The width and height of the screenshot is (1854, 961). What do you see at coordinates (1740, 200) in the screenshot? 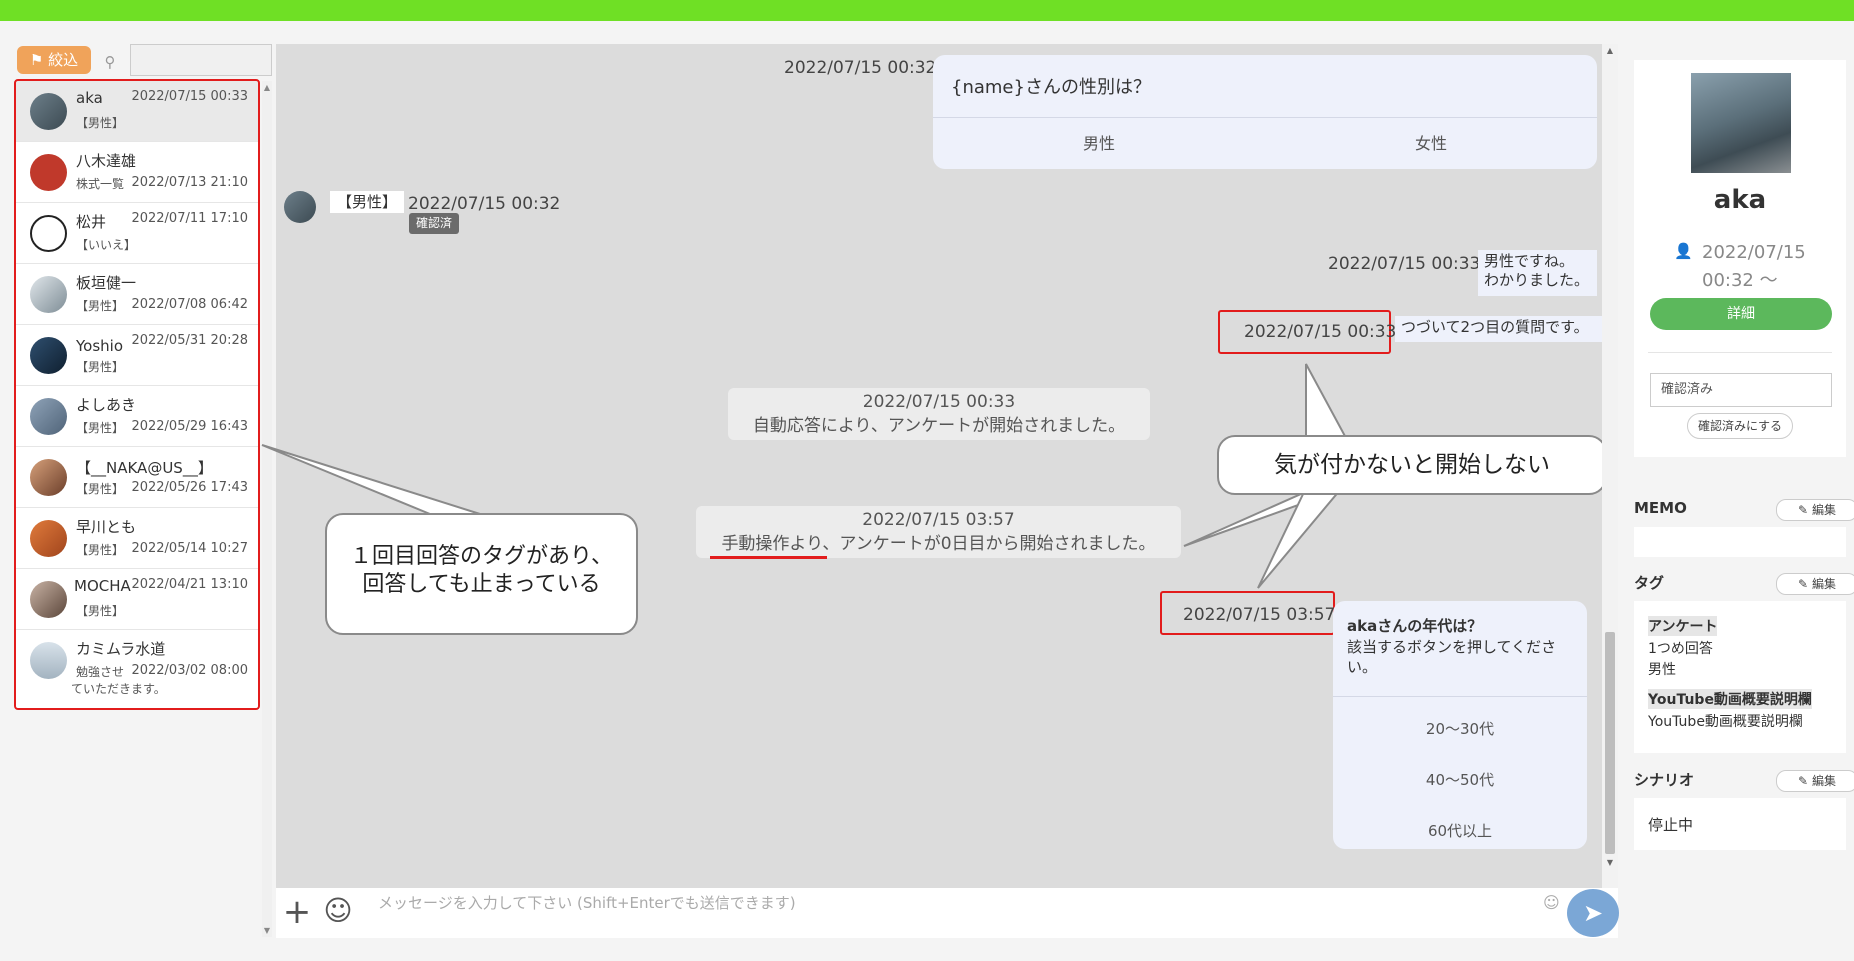
I see `profile-name: aka` at bounding box center [1740, 200].